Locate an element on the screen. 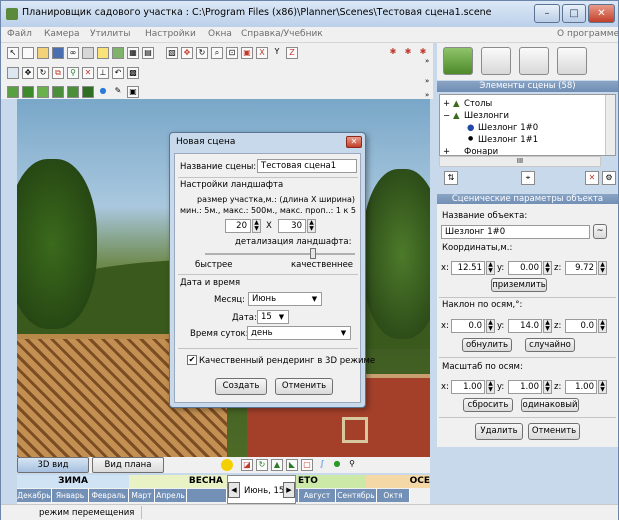  flatten-icon is located at coordinates (88, 92).